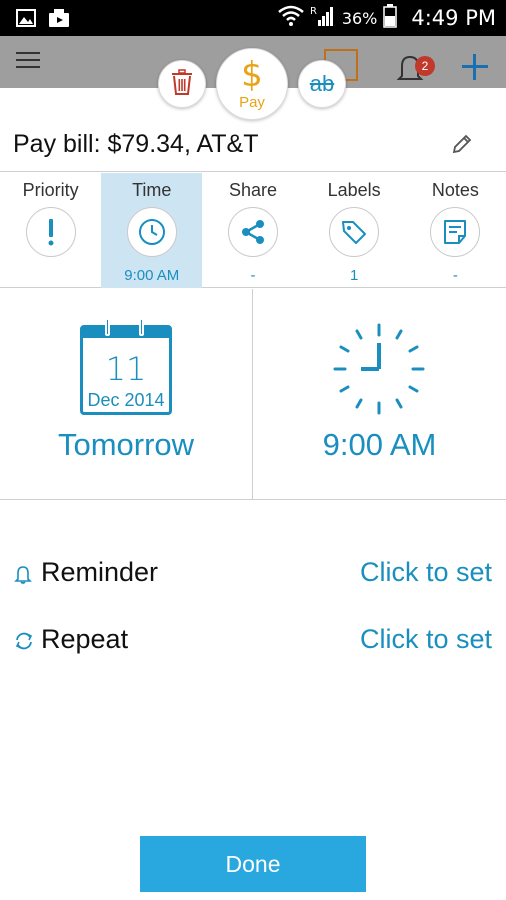 This screenshot has height=900, width=506. What do you see at coordinates (252, 74) in the screenshot?
I see `dollar-icon: $` at bounding box center [252, 74].